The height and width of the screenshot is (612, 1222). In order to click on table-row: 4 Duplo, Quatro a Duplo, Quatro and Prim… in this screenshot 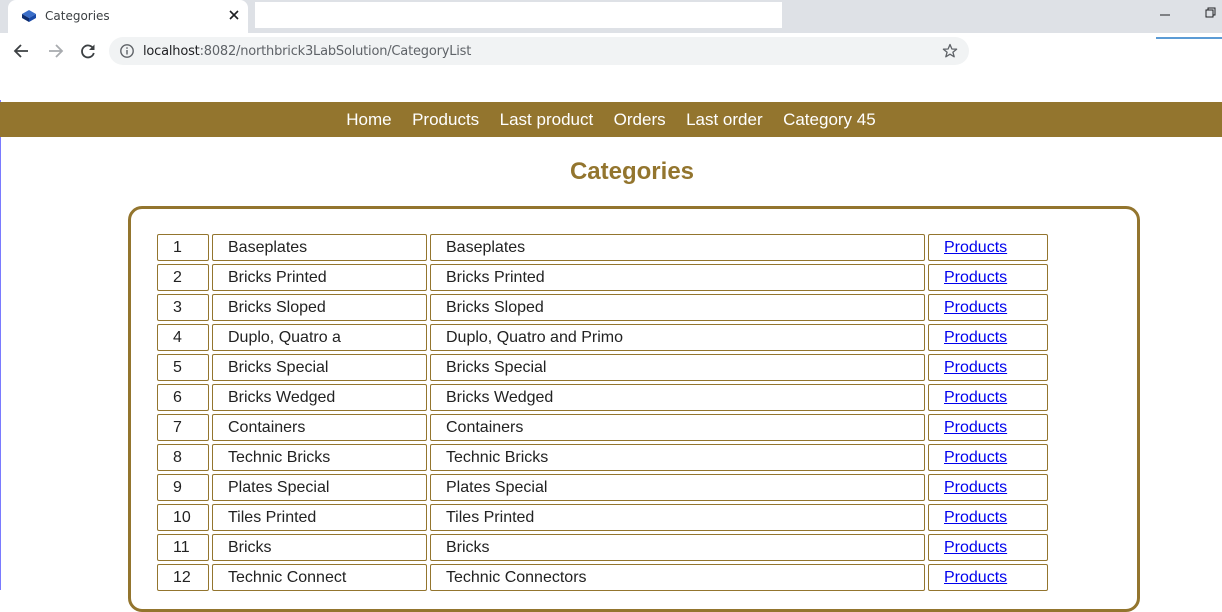, I will do `click(602, 337)`.